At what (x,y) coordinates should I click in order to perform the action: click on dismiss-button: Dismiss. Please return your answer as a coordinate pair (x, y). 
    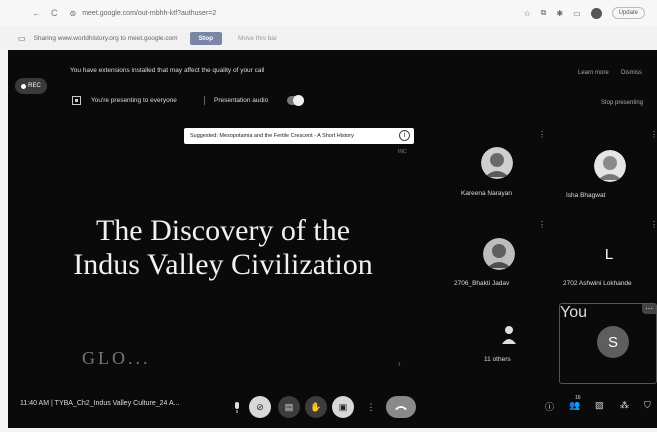
    Looking at the image, I should click on (631, 73).